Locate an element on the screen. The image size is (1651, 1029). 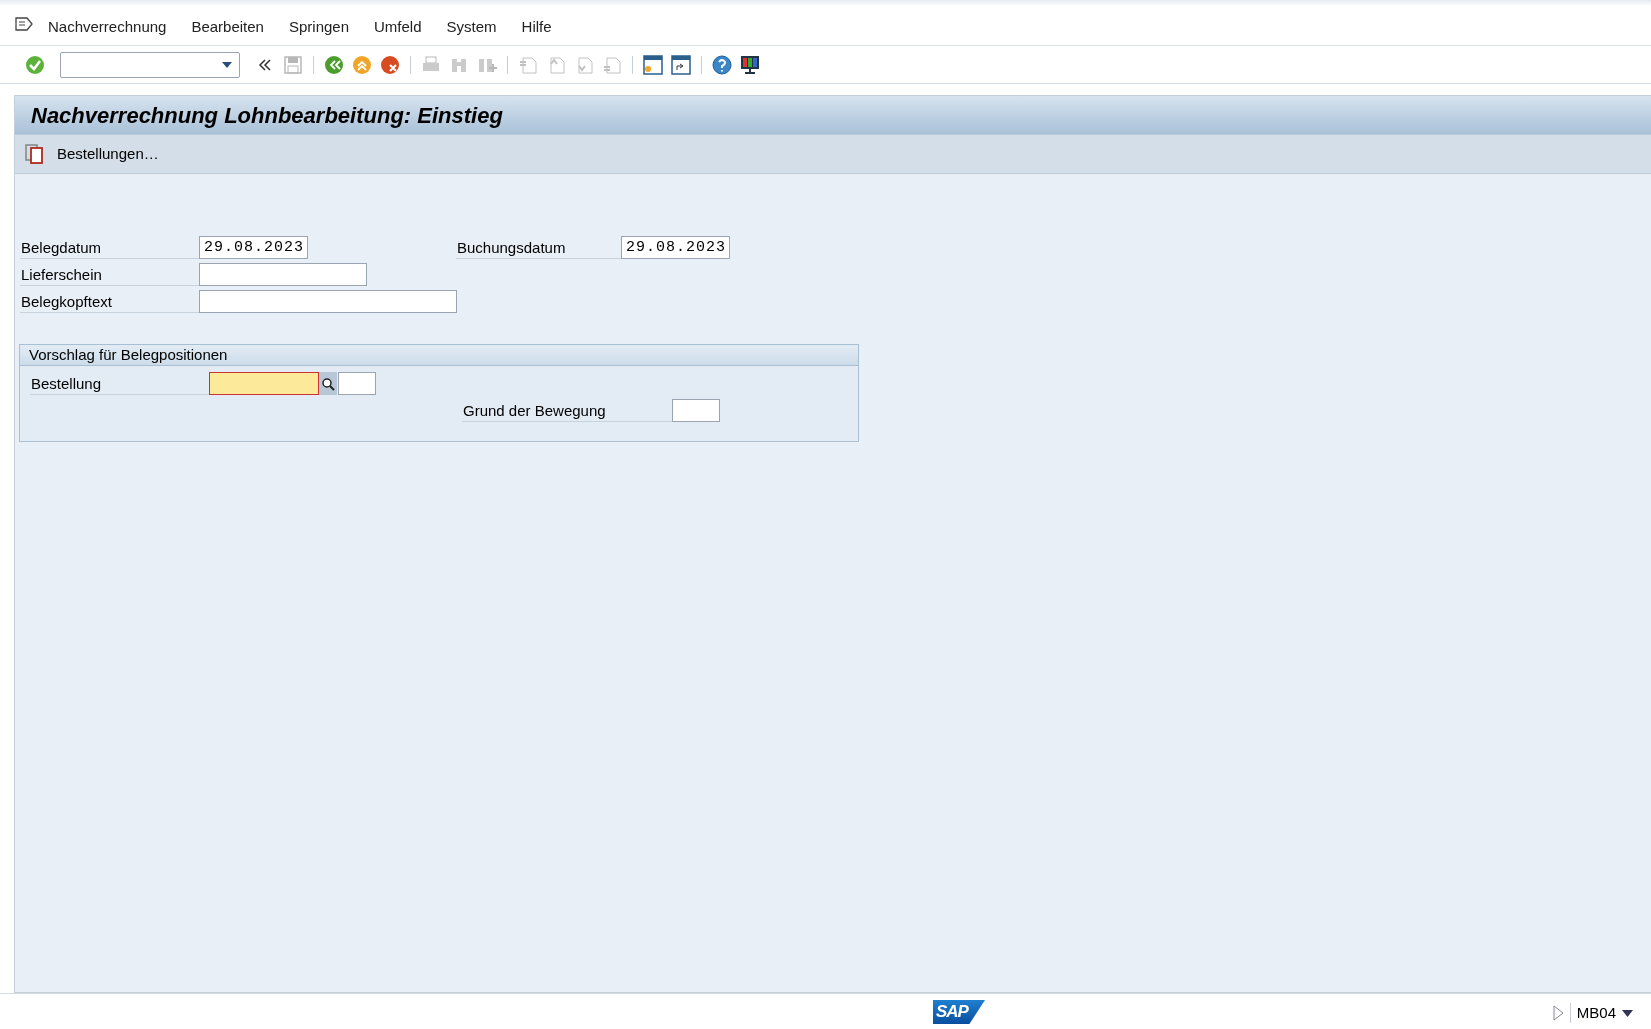
menu-item: Nachverrechnung is located at coordinates (107, 27).